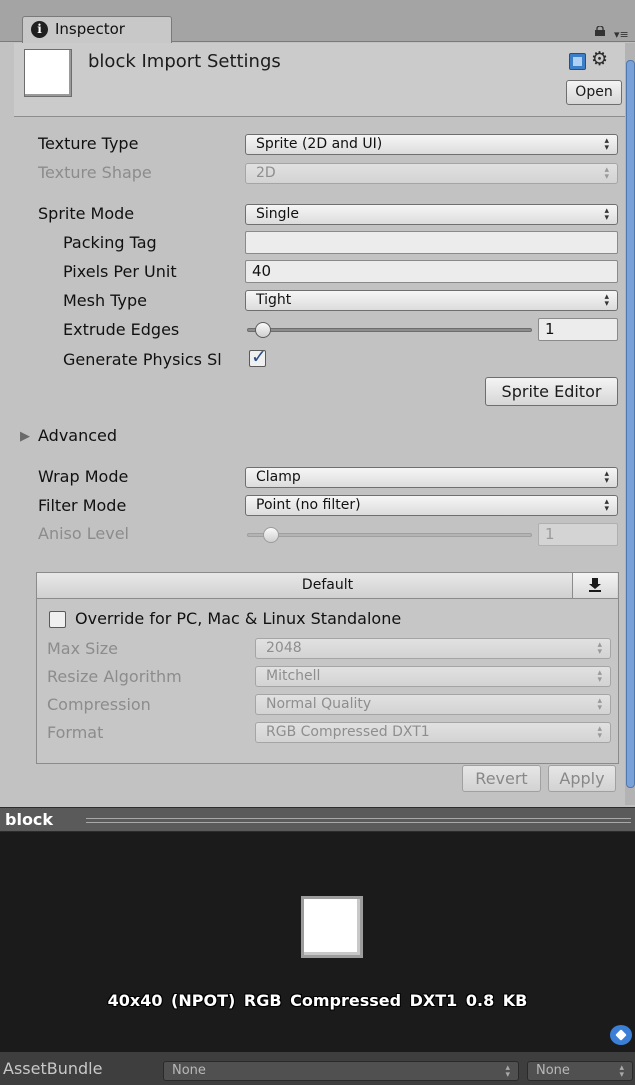 Image resolution: width=635 pixels, height=1085 pixels. Describe the element at coordinates (39, 29) in the screenshot. I see `info-icon: i` at that location.